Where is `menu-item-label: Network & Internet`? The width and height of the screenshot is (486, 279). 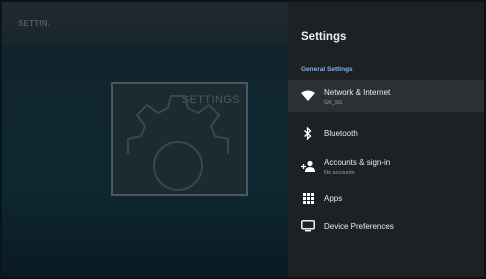 menu-item-label: Network & Internet is located at coordinates (357, 92).